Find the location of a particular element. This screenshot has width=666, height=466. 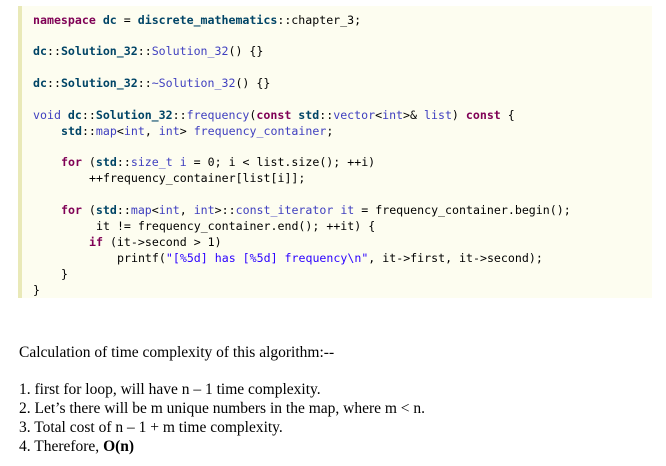

explanation-item-4: 4. Therefore, O(n) is located at coordinates (76, 446).